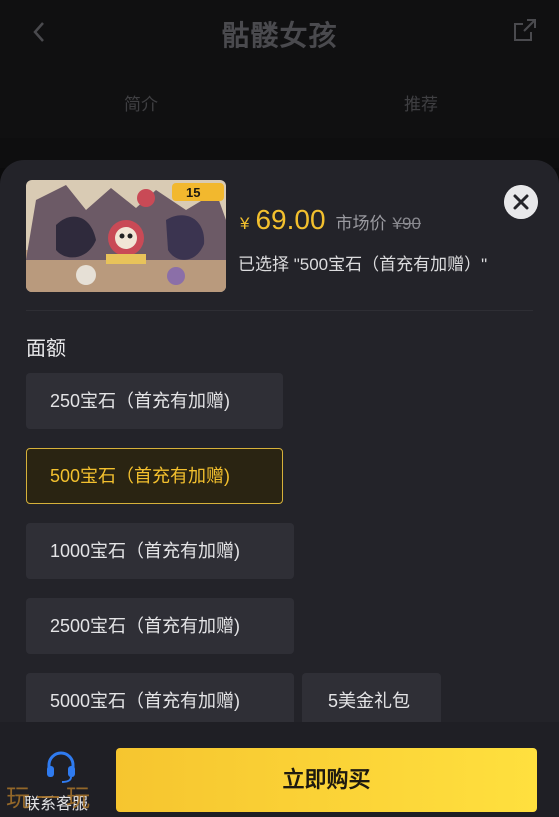 This screenshot has height=817, width=559. What do you see at coordinates (154, 476) in the screenshot?
I see `option-500-gems-selected: 500宝石（首充有加赠)` at bounding box center [154, 476].